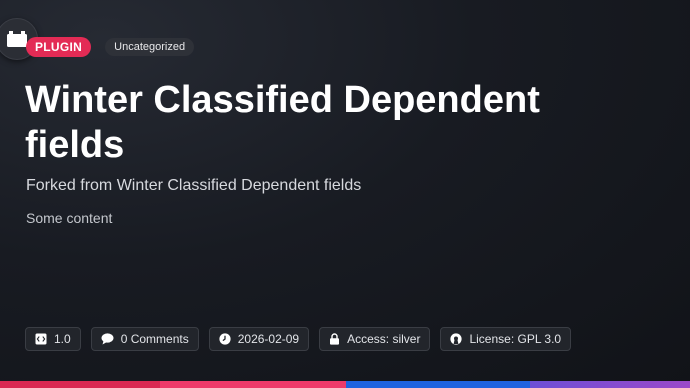 This screenshot has width=690, height=388. I want to click on comments-label: 0 Comments, so click(154, 339).